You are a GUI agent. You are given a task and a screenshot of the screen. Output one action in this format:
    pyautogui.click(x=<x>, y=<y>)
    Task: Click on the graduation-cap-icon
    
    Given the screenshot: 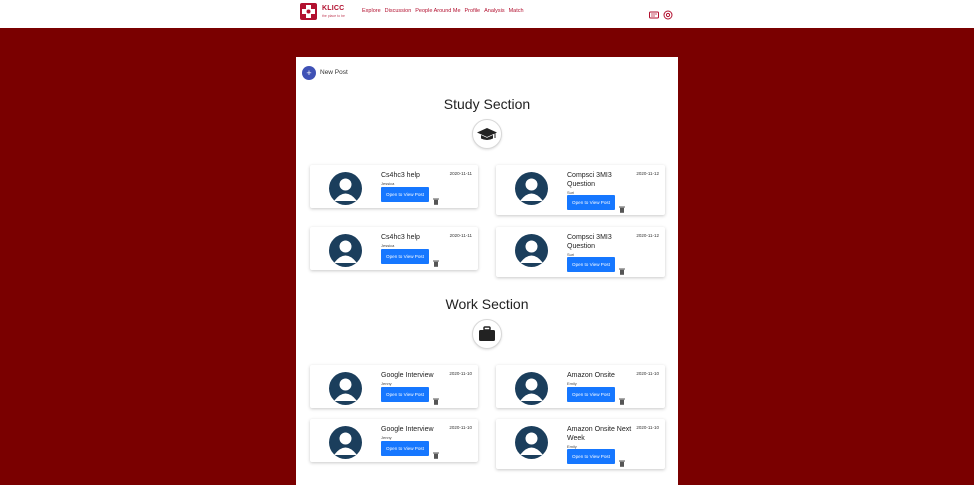 What is the action you would take?
    pyautogui.click(x=487, y=134)
    